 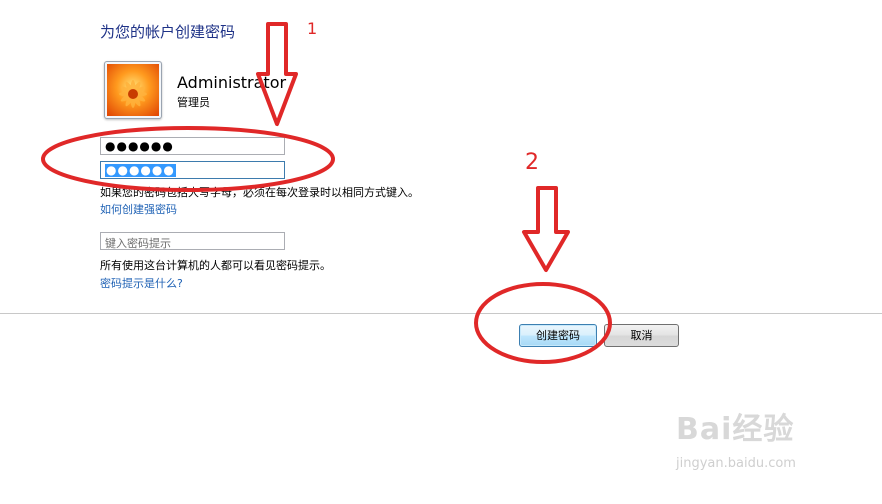 What do you see at coordinates (532, 162) in the screenshot?
I see `step-2-label: 2` at bounding box center [532, 162].